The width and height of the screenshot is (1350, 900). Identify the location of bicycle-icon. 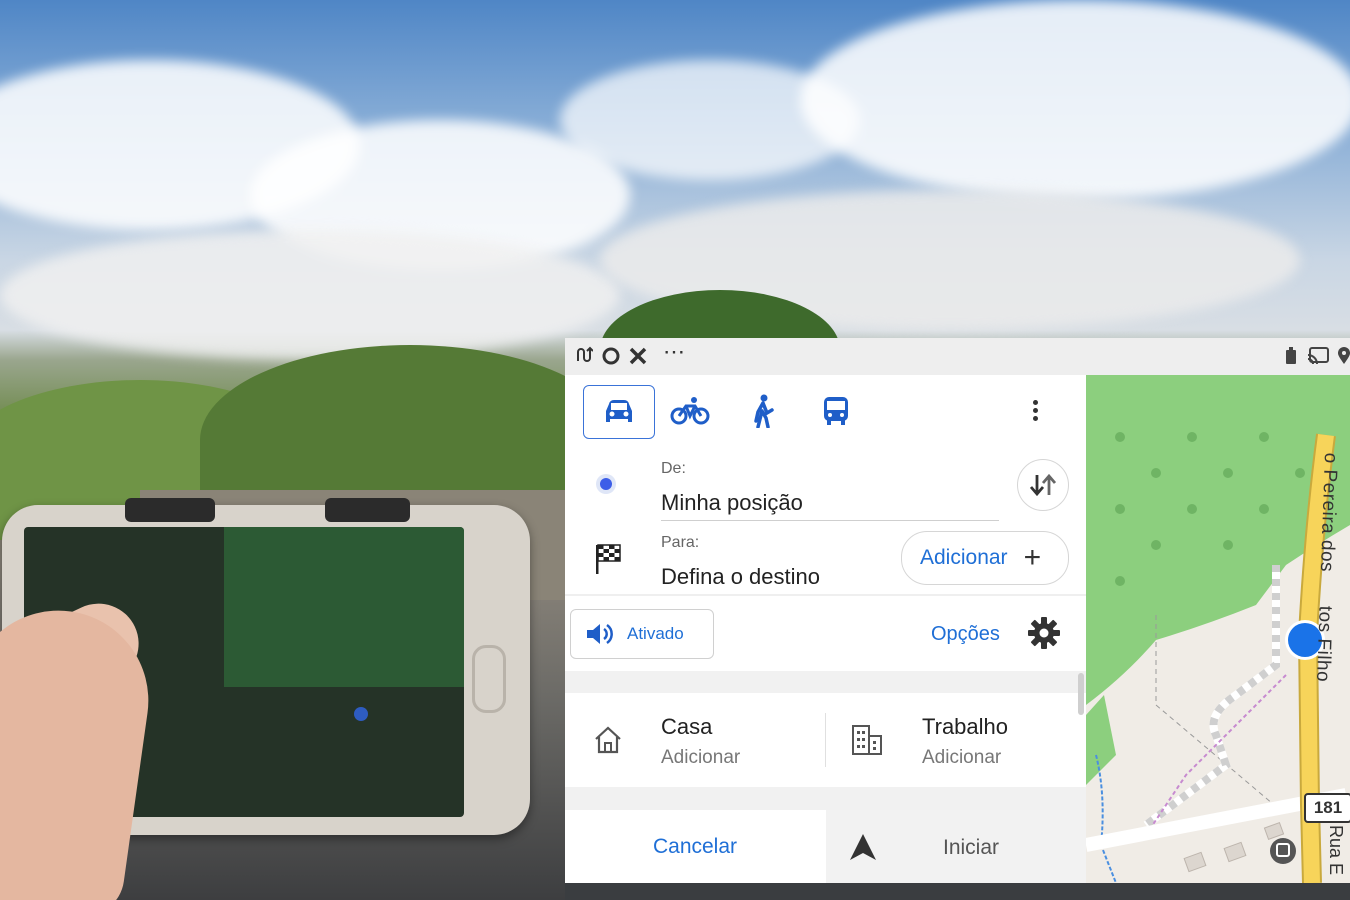
(690, 411).